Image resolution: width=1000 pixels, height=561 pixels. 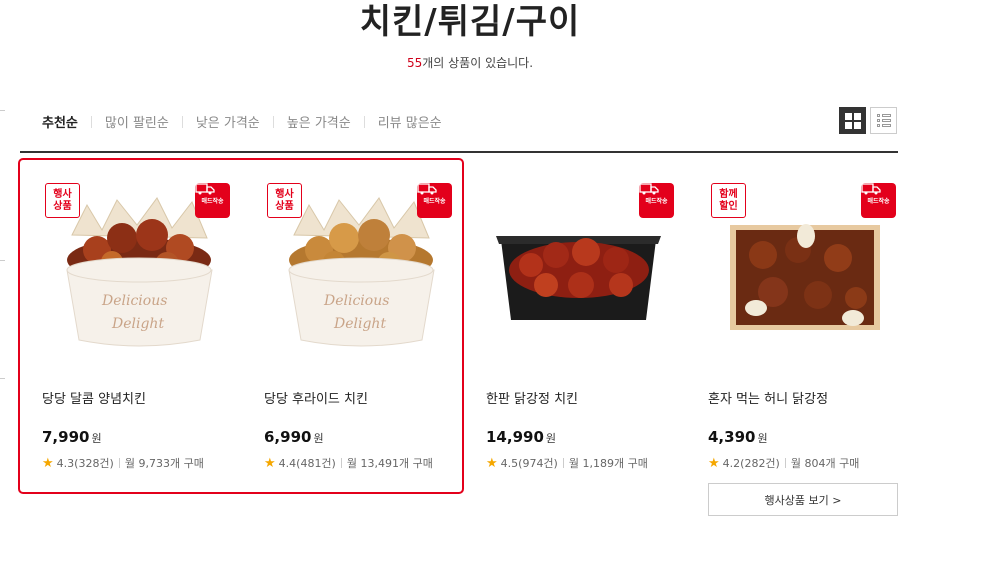 I want to click on product-price: 4,390 원, so click(x=738, y=437).